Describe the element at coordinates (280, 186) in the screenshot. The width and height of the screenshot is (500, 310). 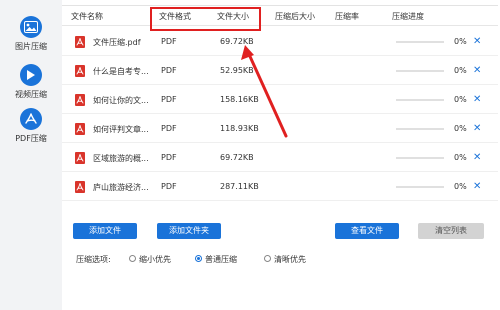
I see `table-row: 庐山旅游经济... PDF 287.11KB 0% ✕` at that location.